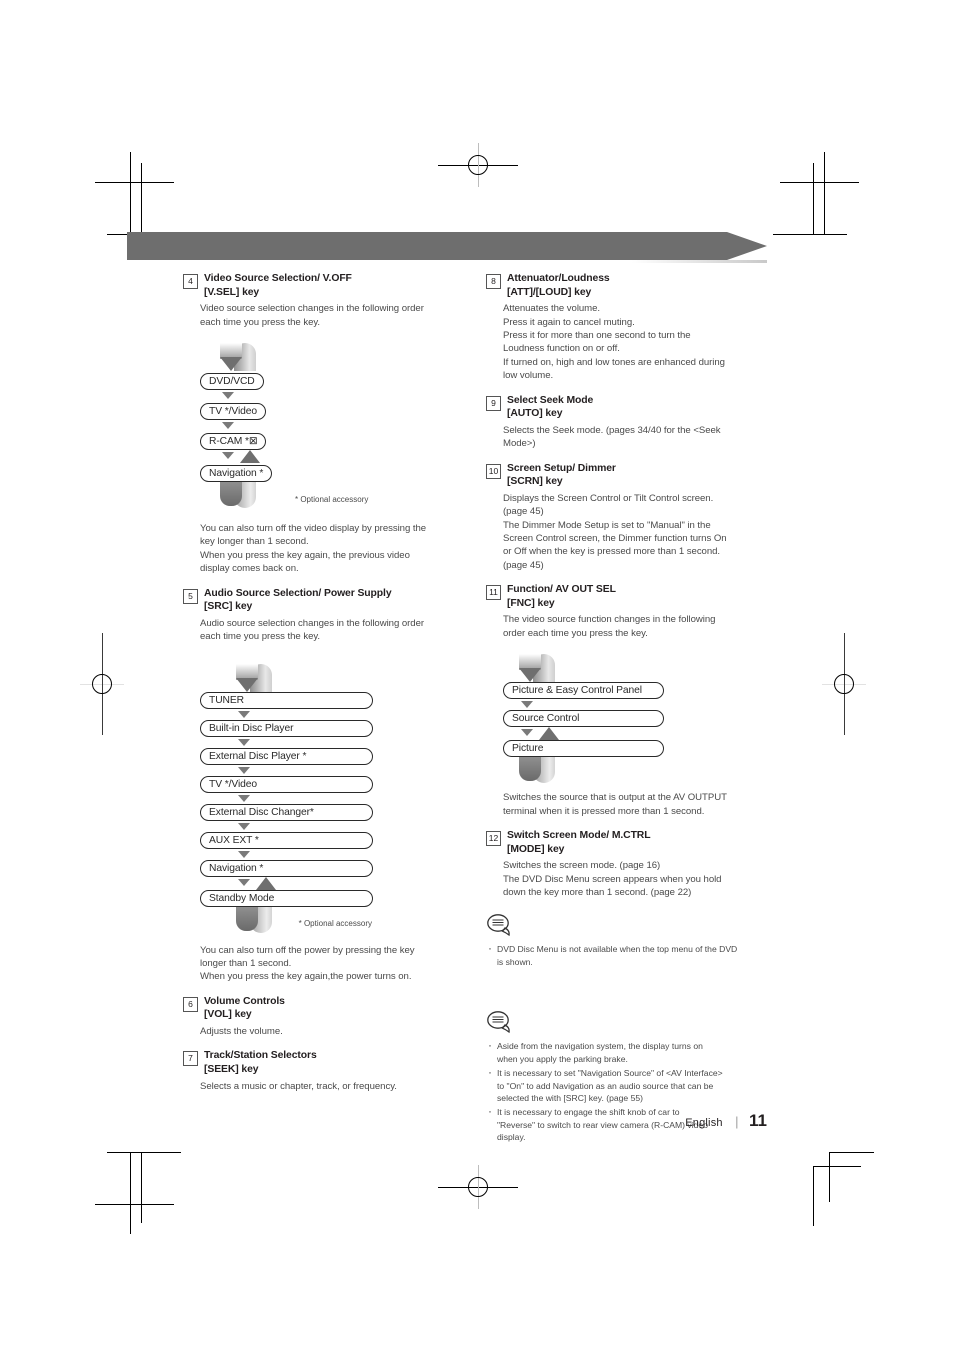 The width and height of the screenshot is (954, 1351). Describe the element at coordinates (699, 261) in the screenshot. I see `banner-shadow` at that location.